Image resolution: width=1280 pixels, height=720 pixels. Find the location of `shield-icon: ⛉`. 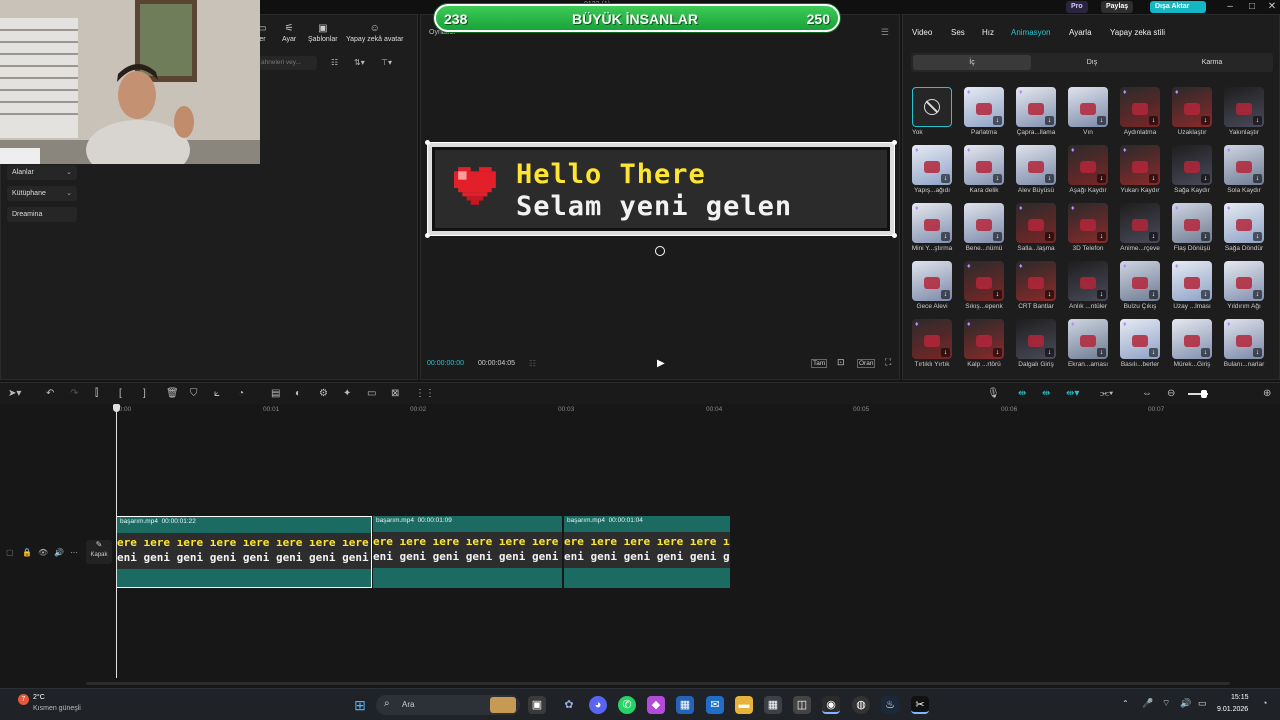

shield-icon: ⛉ is located at coordinates (194, 393).